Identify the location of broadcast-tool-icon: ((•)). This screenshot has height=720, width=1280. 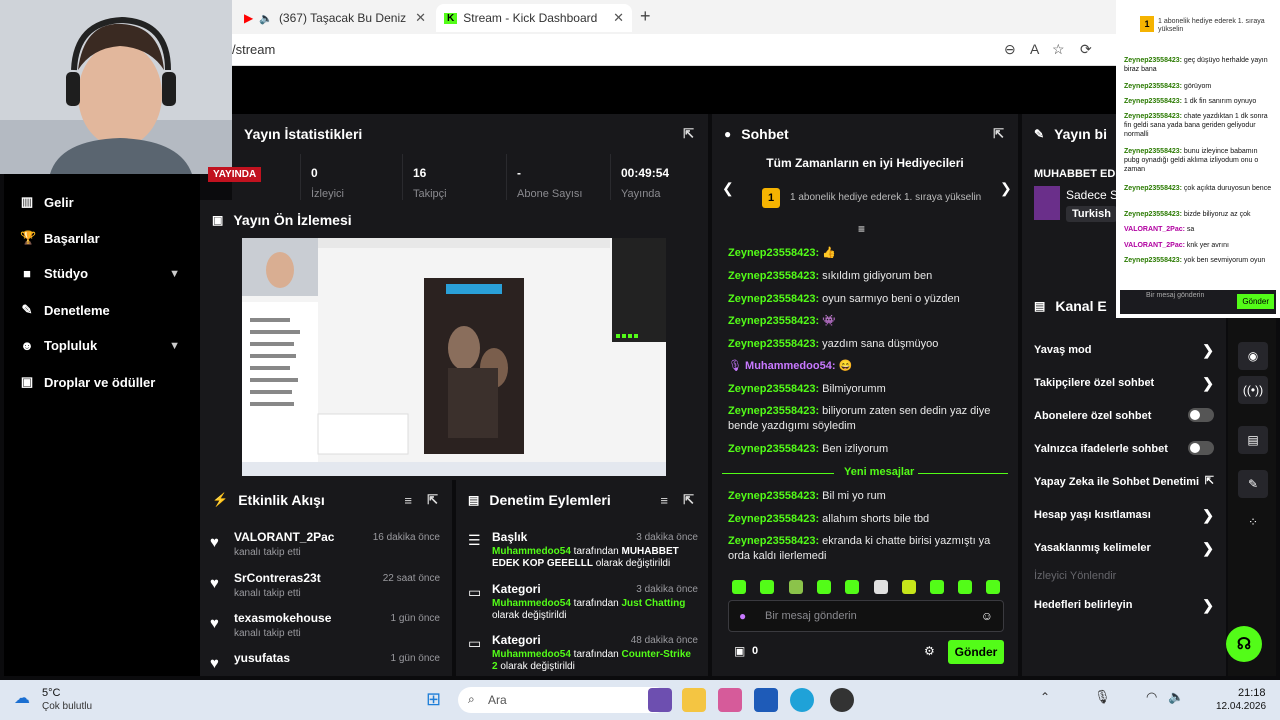
(1253, 390).